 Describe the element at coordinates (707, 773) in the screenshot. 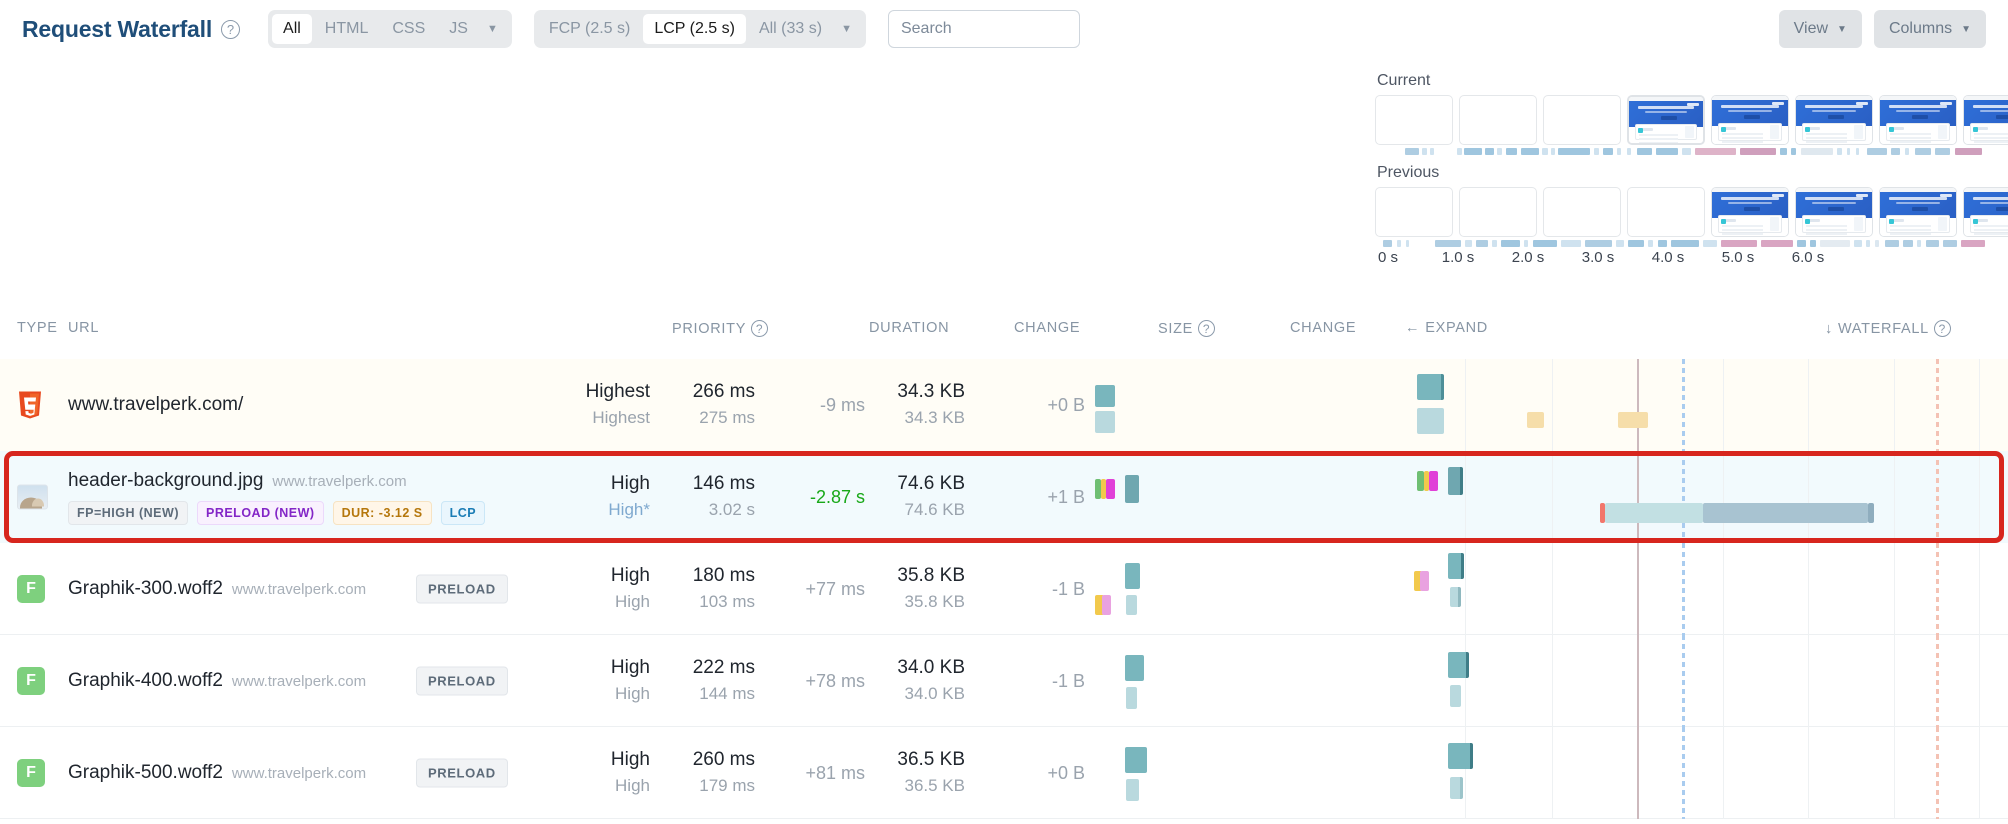

I see `row-duration-cell: 260 ms 179 ms` at that location.